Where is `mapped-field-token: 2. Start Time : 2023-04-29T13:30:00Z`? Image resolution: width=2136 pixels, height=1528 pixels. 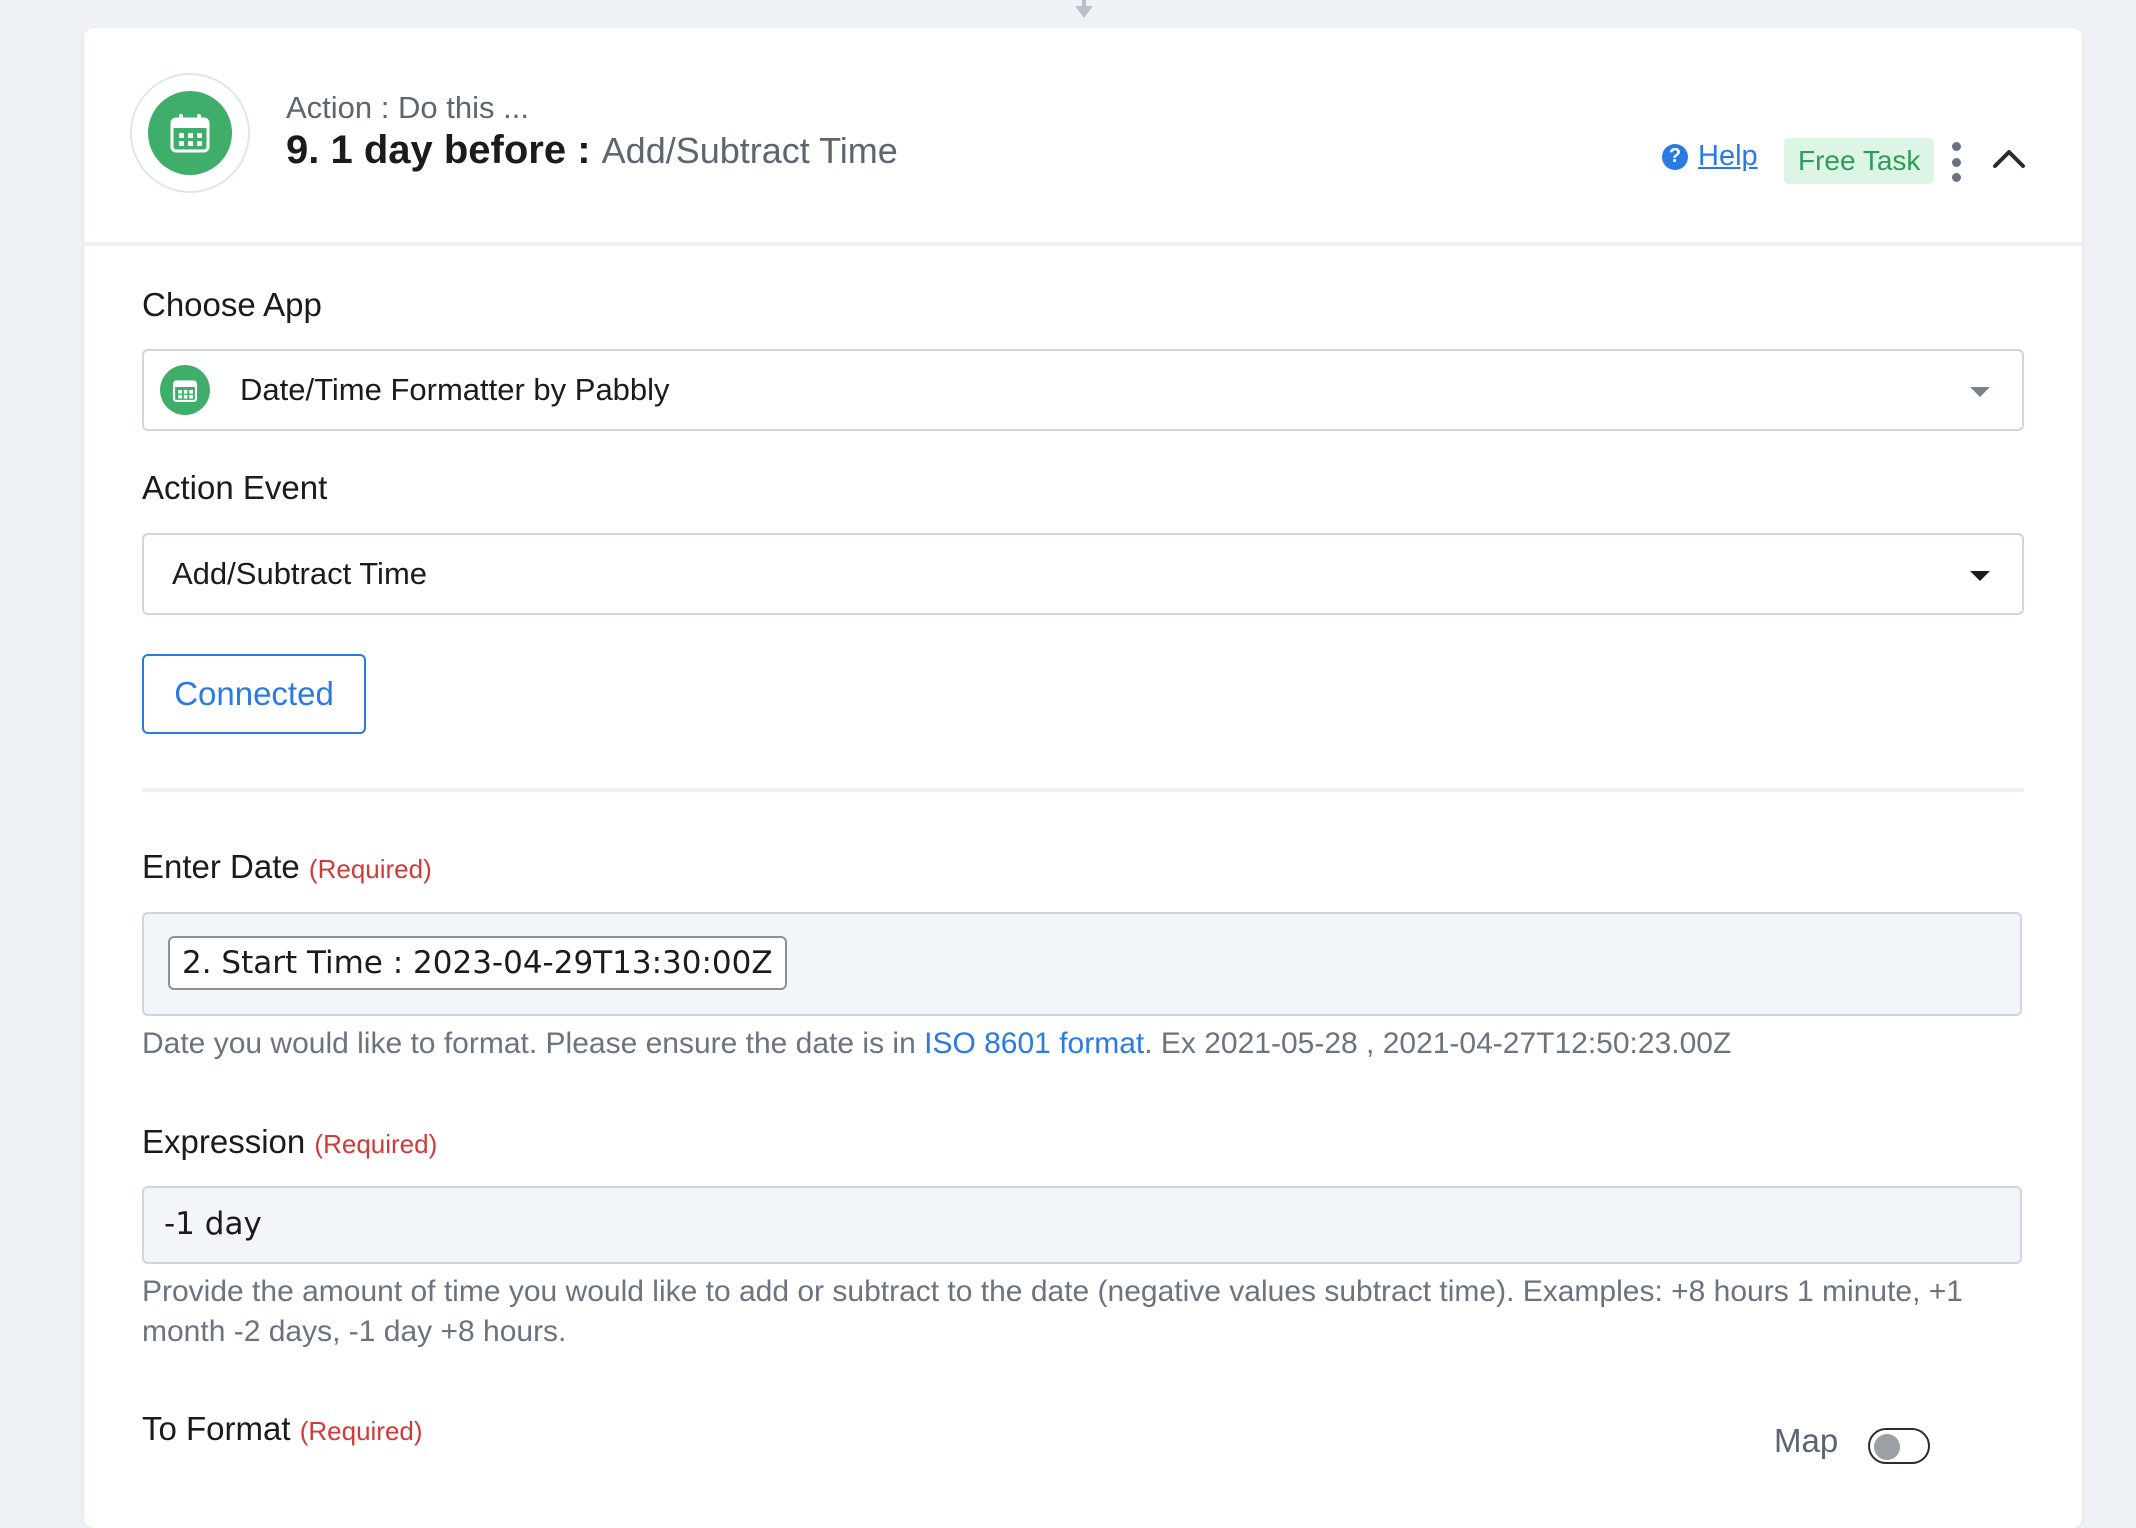 mapped-field-token: 2. Start Time : 2023-04-29T13:30:00Z is located at coordinates (477, 963).